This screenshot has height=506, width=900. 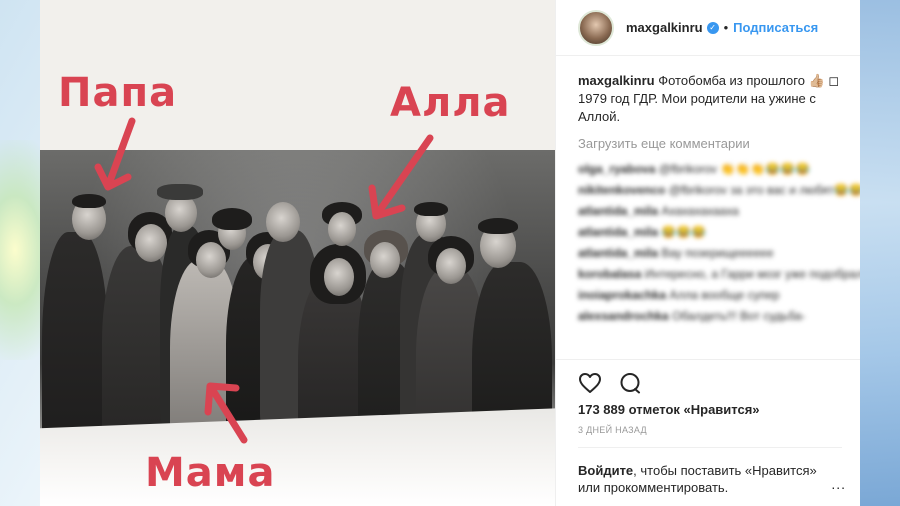 I want to click on header-username: maxgalkinru, so click(x=664, y=27).